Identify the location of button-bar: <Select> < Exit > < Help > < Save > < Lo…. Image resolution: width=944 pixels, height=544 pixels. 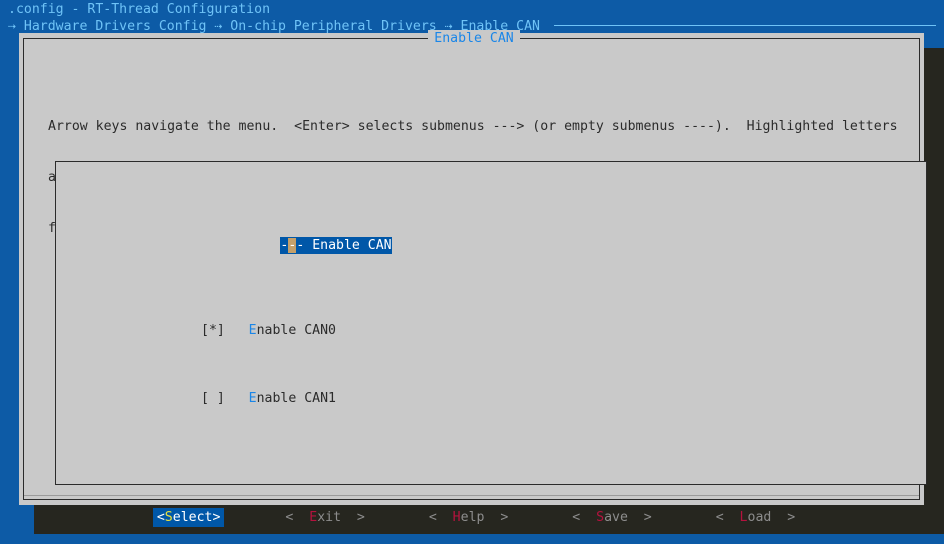
(471, 517).